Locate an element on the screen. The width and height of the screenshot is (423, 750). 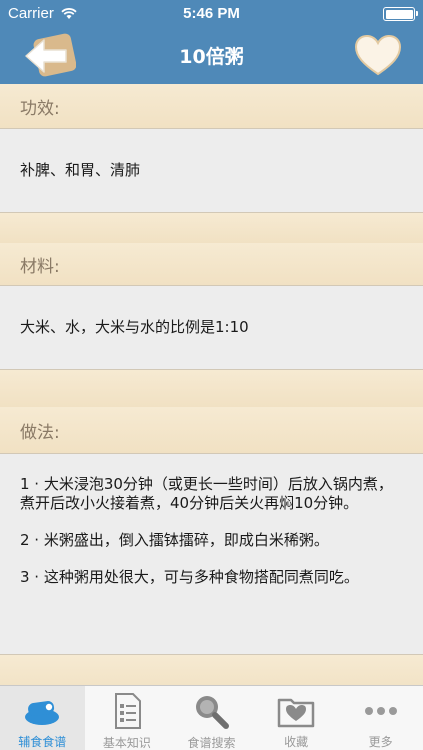
tab-label: 辅食食谱 is located at coordinates (42, 742).